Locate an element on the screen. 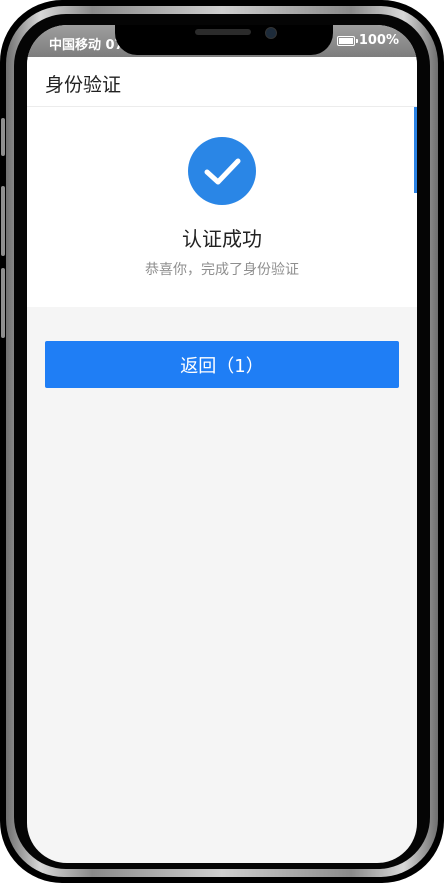 The height and width of the screenshot is (883, 444). camera-icon is located at coordinates (271, 33).